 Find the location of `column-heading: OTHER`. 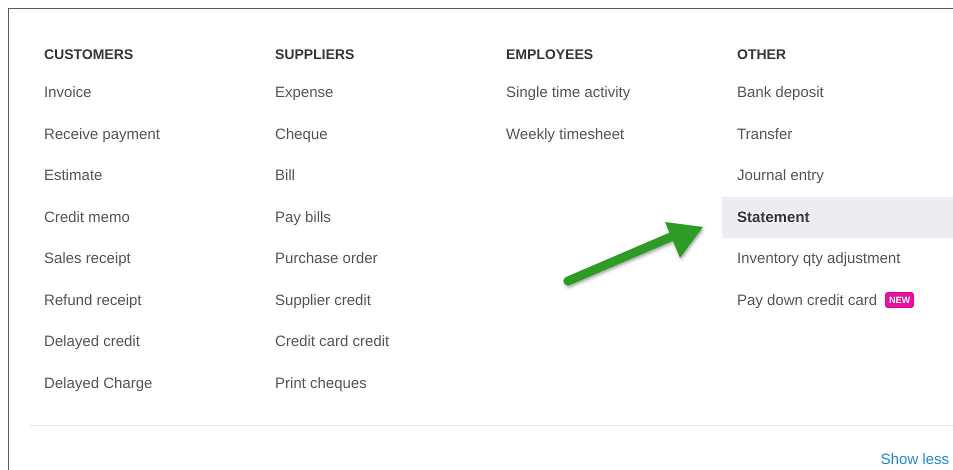

column-heading: OTHER is located at coordinates (761, 54).